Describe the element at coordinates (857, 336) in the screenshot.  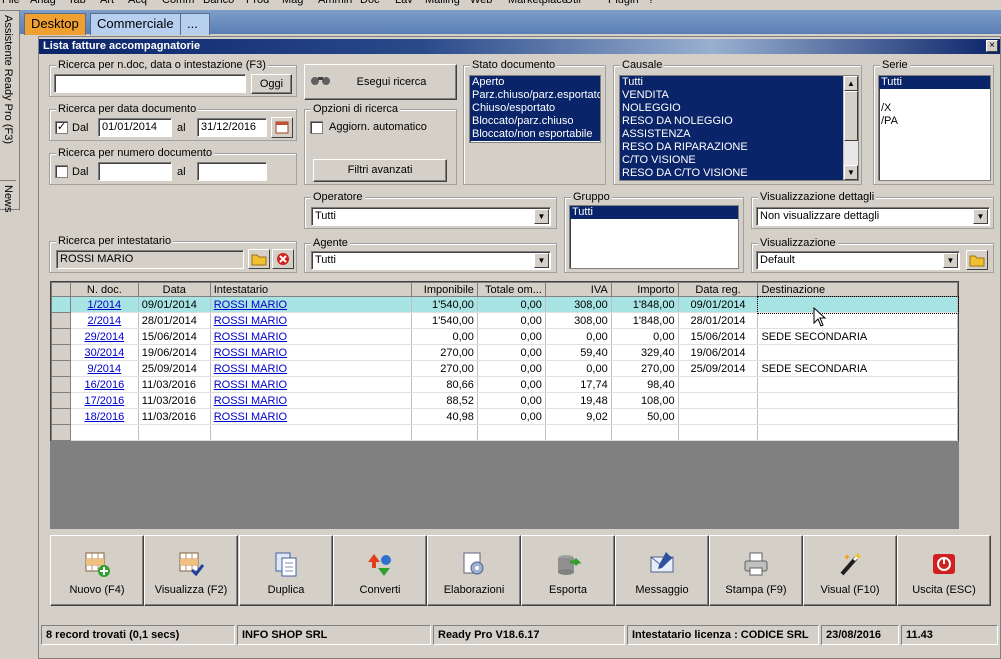
I see `table-cell: SEDE SECONDARIA` at that location.